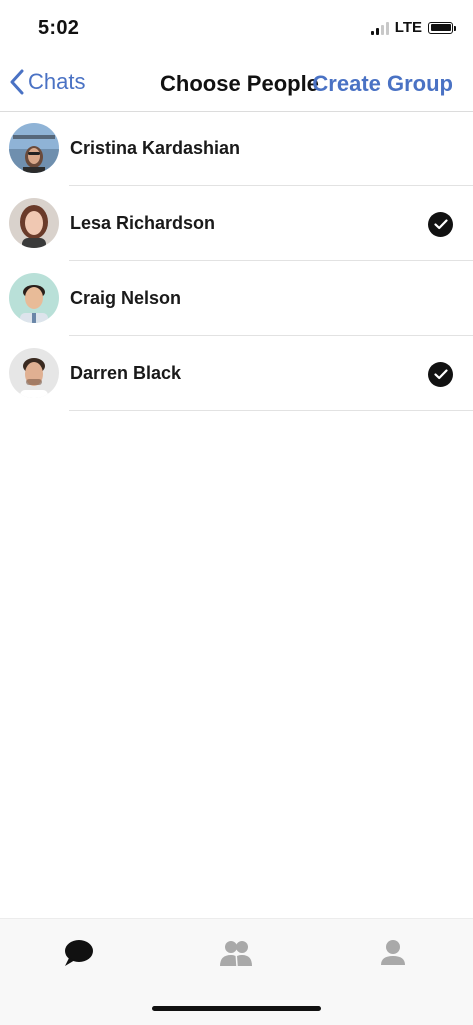 This screenshot has width=473, height=1025. I want to click on list-item: Lesa Richardson, so click(236, 223).